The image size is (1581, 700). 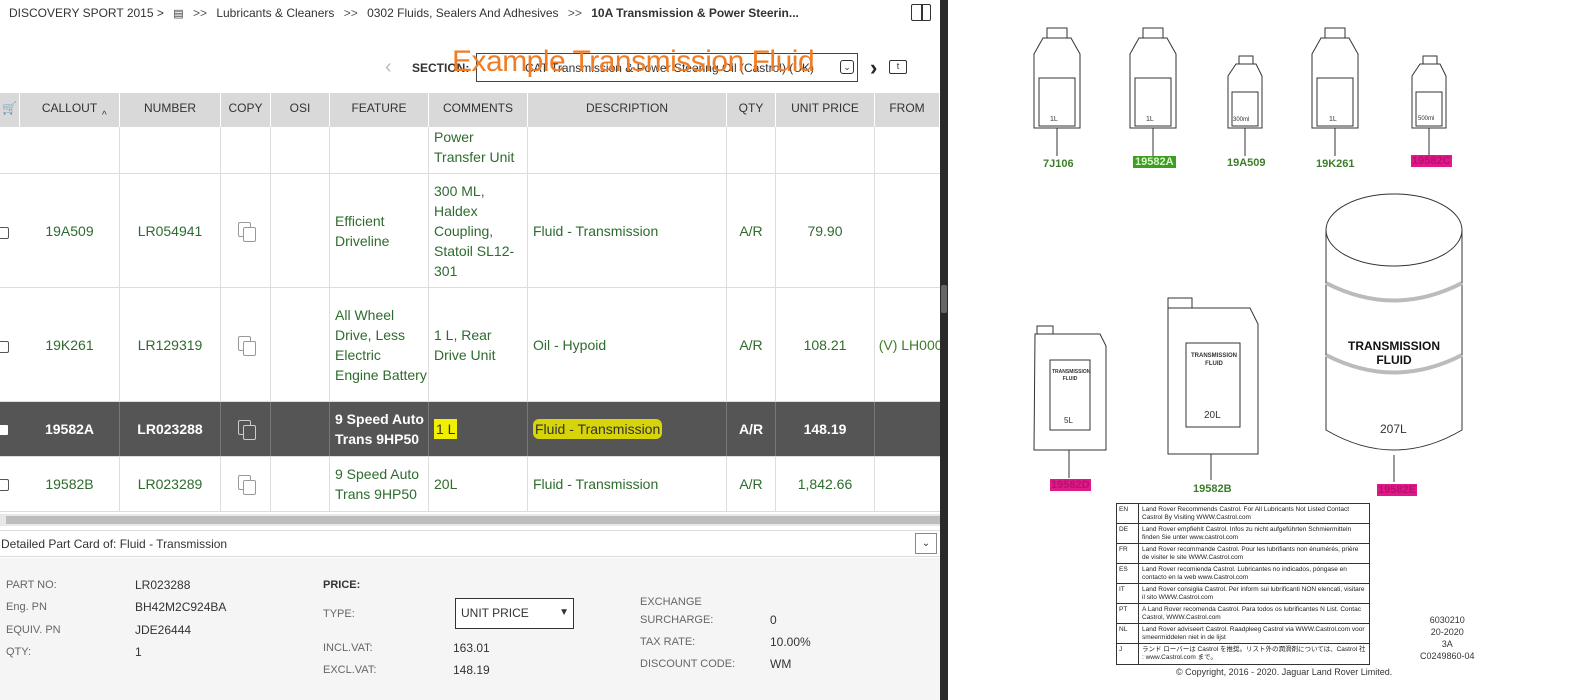 I want to click on bottle-label: 1L, so click(x=1150, y=119).